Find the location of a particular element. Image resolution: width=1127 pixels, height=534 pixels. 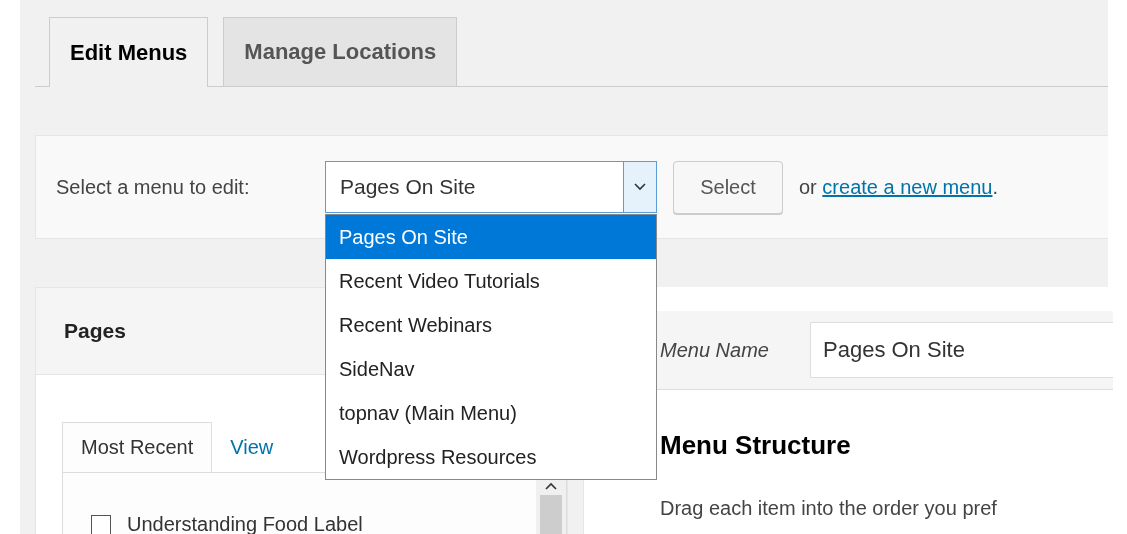

select-button: Select is located at coordinates (728, 187).